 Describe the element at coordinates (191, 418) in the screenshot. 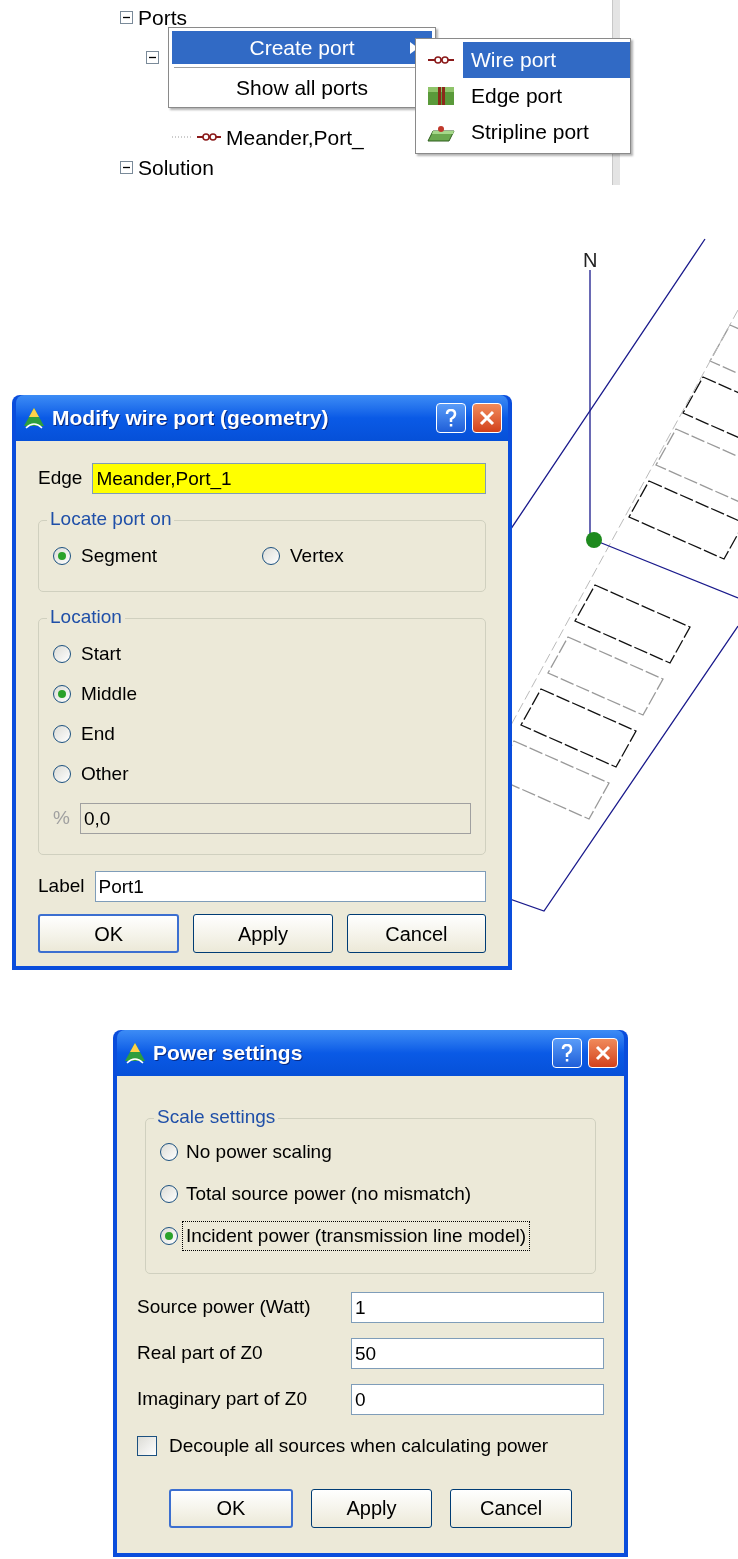

I see `window-title: Modify wire port (geometry)` at that location.